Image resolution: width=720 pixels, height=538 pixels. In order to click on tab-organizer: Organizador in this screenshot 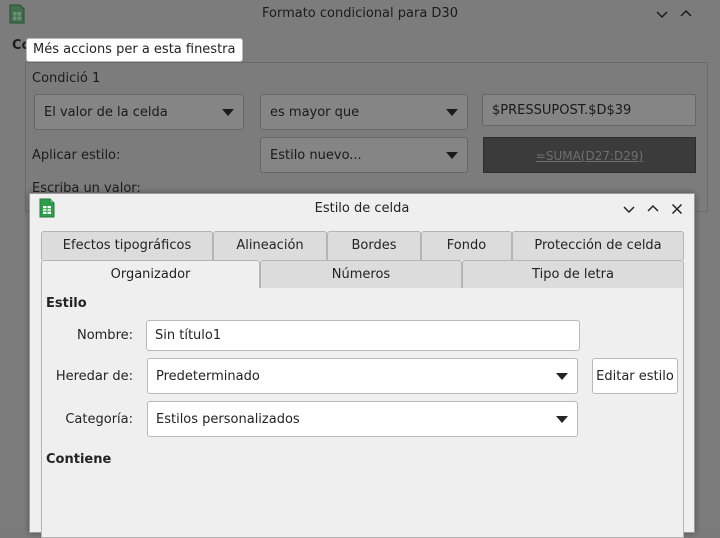, I will do `click(150, 274)`.